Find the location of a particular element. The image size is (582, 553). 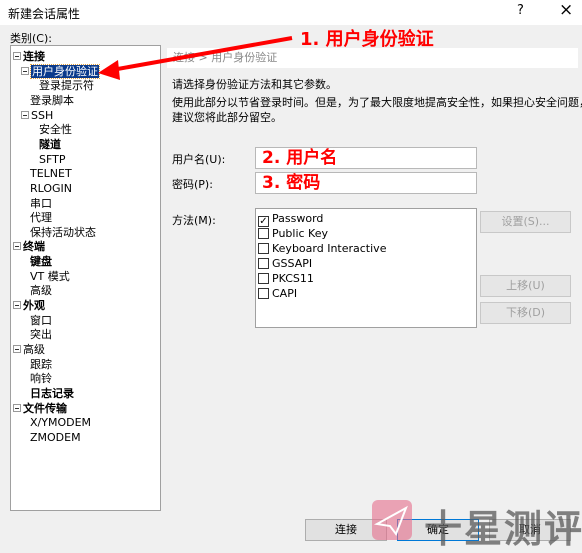

annotation-label: 1. 用户身份验证 is located at coordinates (367, 39).